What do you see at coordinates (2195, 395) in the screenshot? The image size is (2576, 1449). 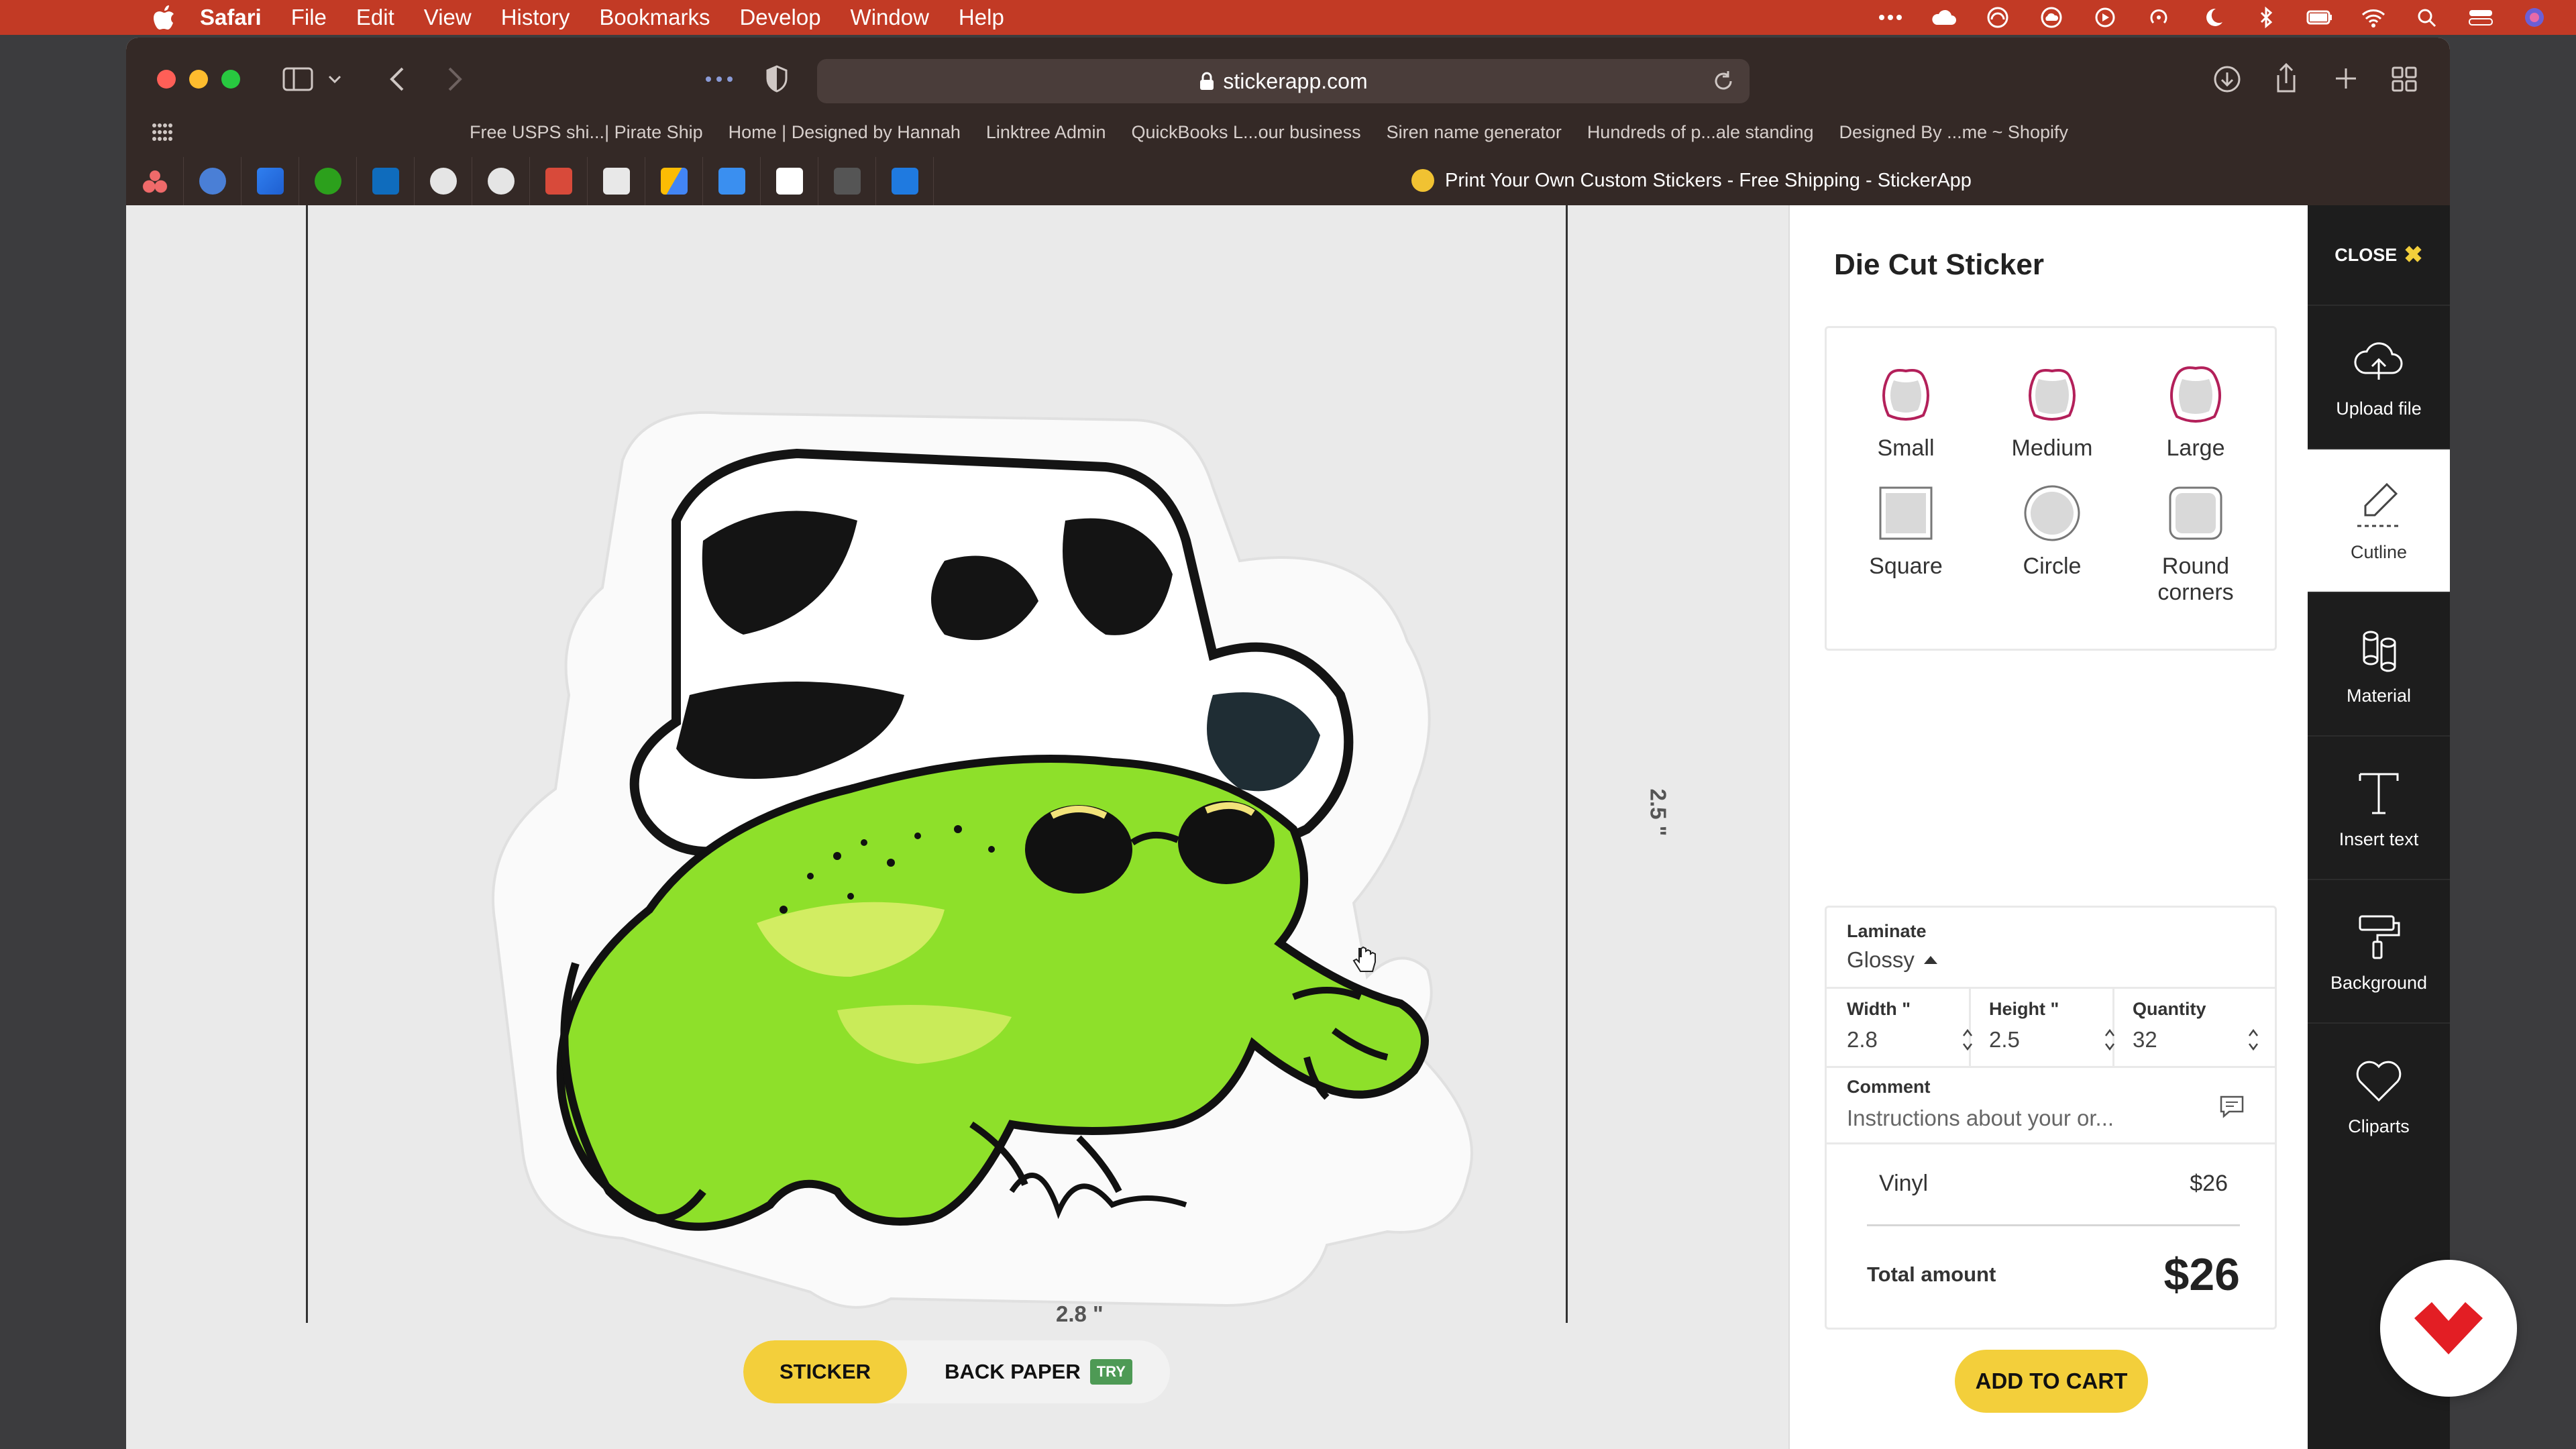 I see `die-cut-large-icon` at bounding box center [2195, 395].